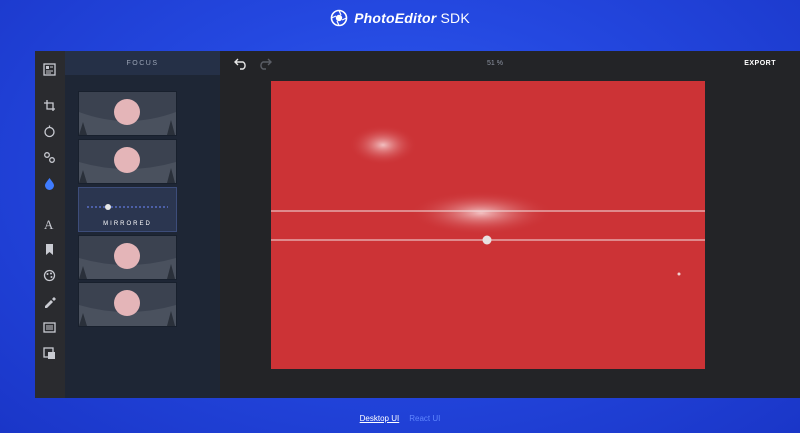 This screenshot has width=800, height=433. Describe the element at coordinates (49, 157) in the screenshot. I see `adjust-icon` at that location.